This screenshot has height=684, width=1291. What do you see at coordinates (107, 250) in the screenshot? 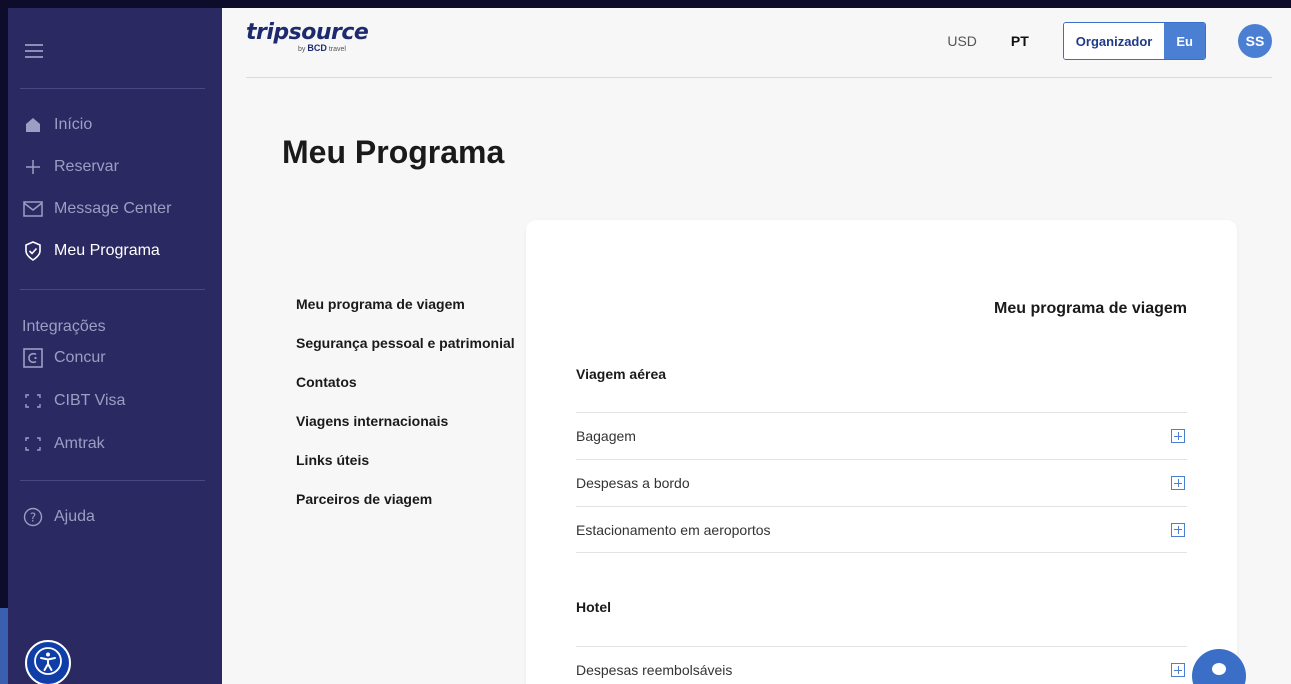
I see `sidebar-item-label: Meu Programa` at bounding box center [107, 250].